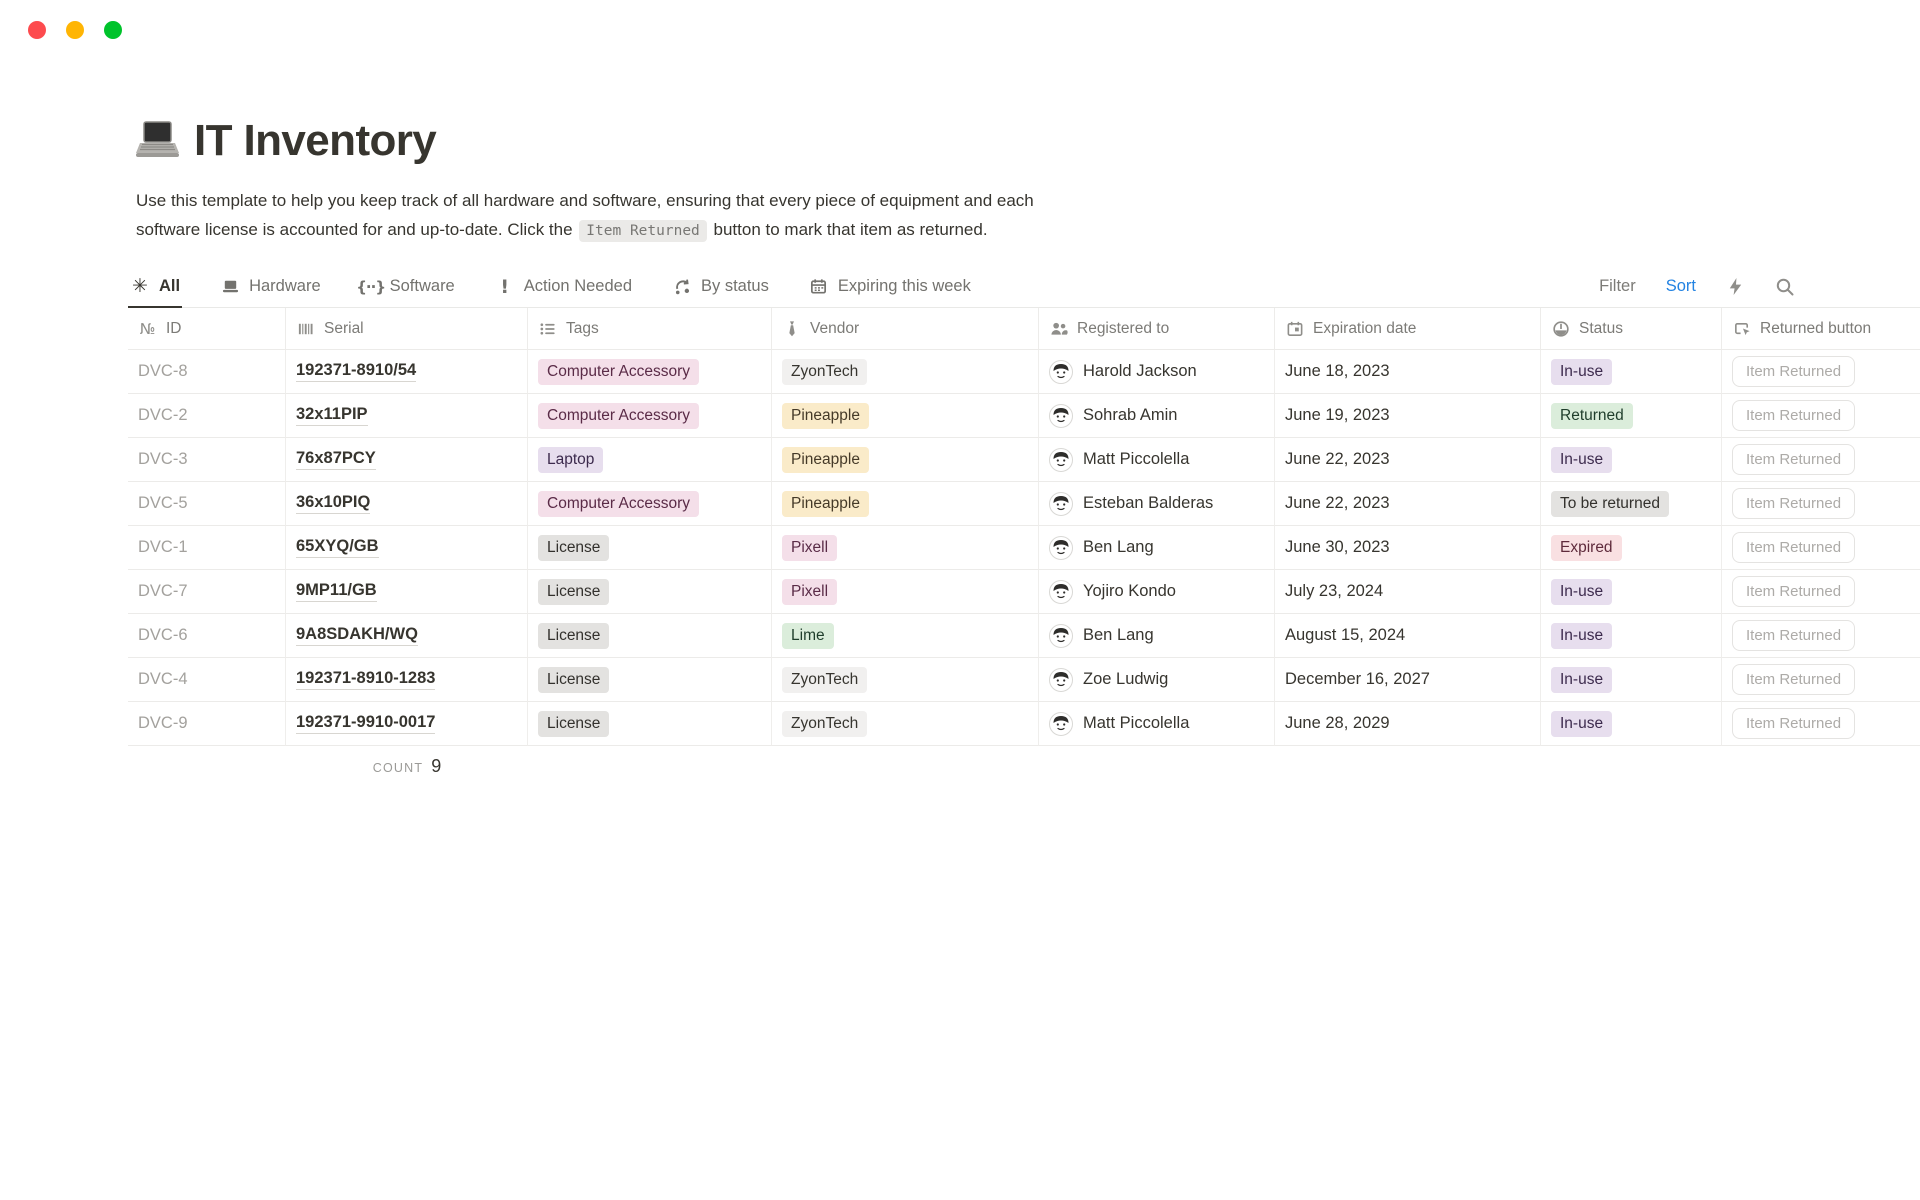 This screenshot has height=1200, width=1920. I want to click on description-line2-after: button to mark that item as returned., so click(848, 229).